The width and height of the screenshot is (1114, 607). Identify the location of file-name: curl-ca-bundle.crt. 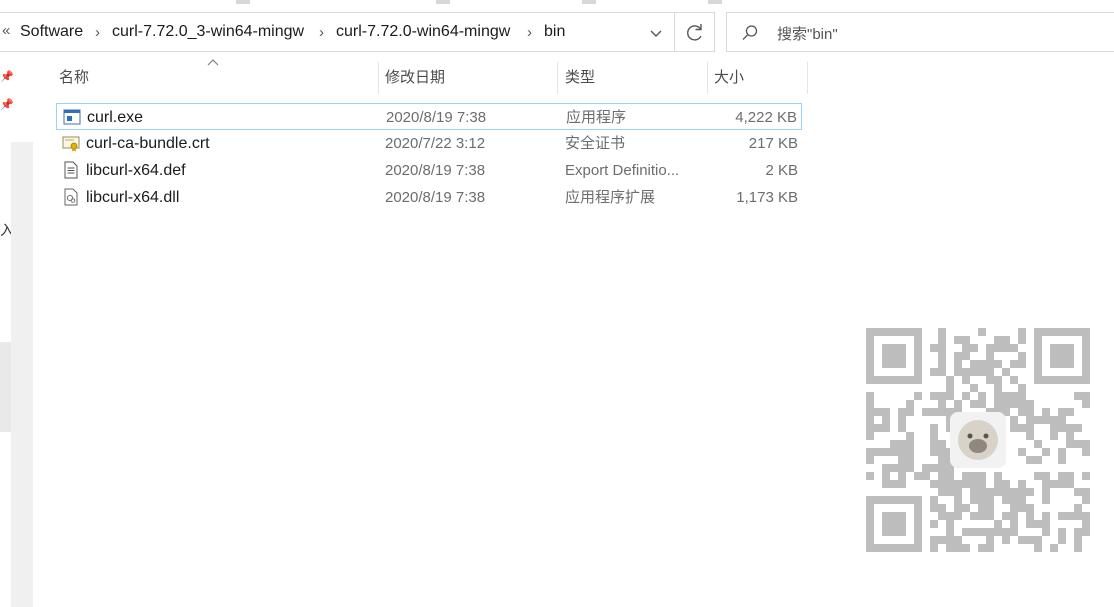
(148, 143).